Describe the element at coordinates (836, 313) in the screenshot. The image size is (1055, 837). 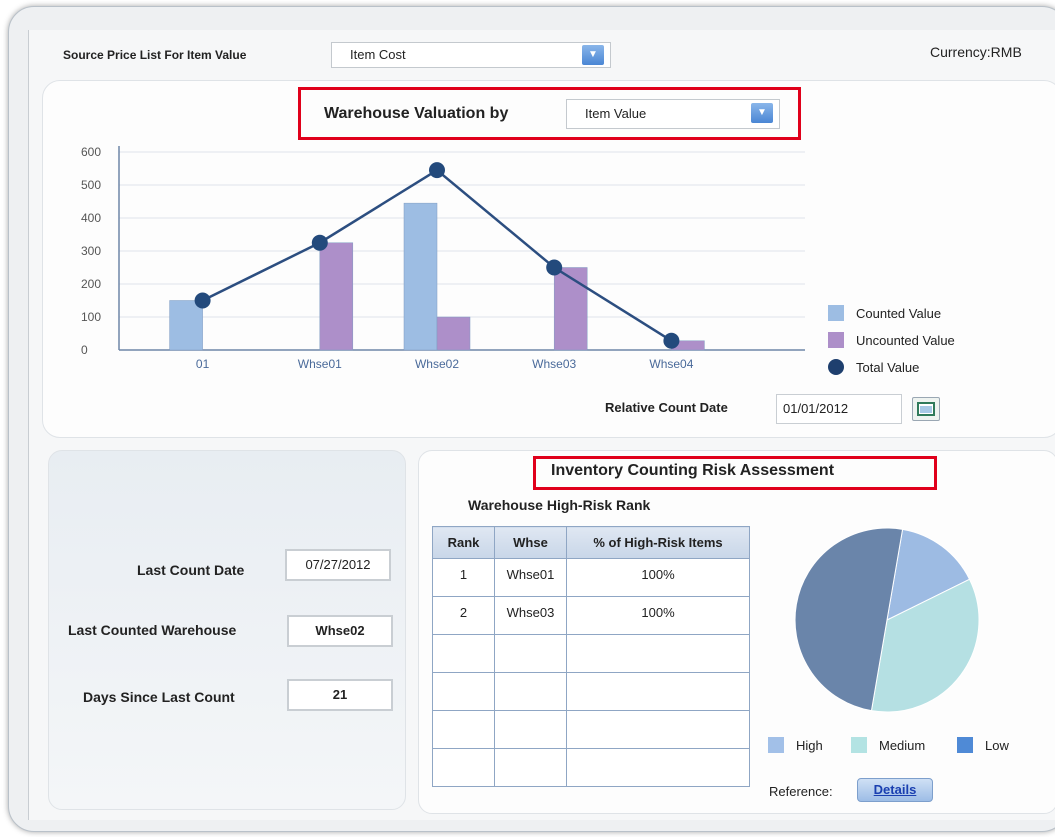
I see `counted-swatch-icon` at that location.